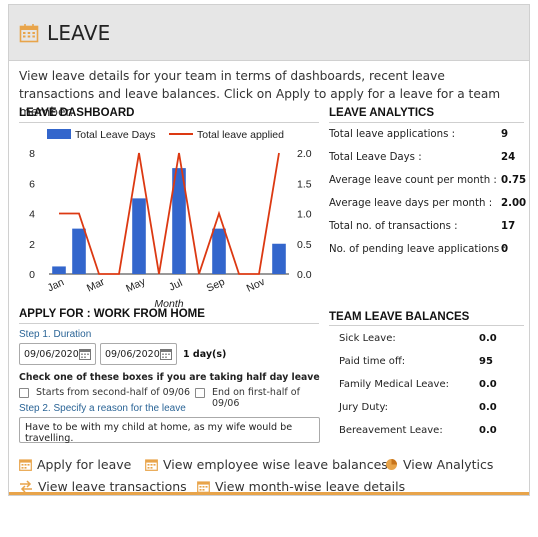 The height and width of the screenshot is (537, 538). I want to click on from-date-input: 09/06/2020, so click(57, 354).